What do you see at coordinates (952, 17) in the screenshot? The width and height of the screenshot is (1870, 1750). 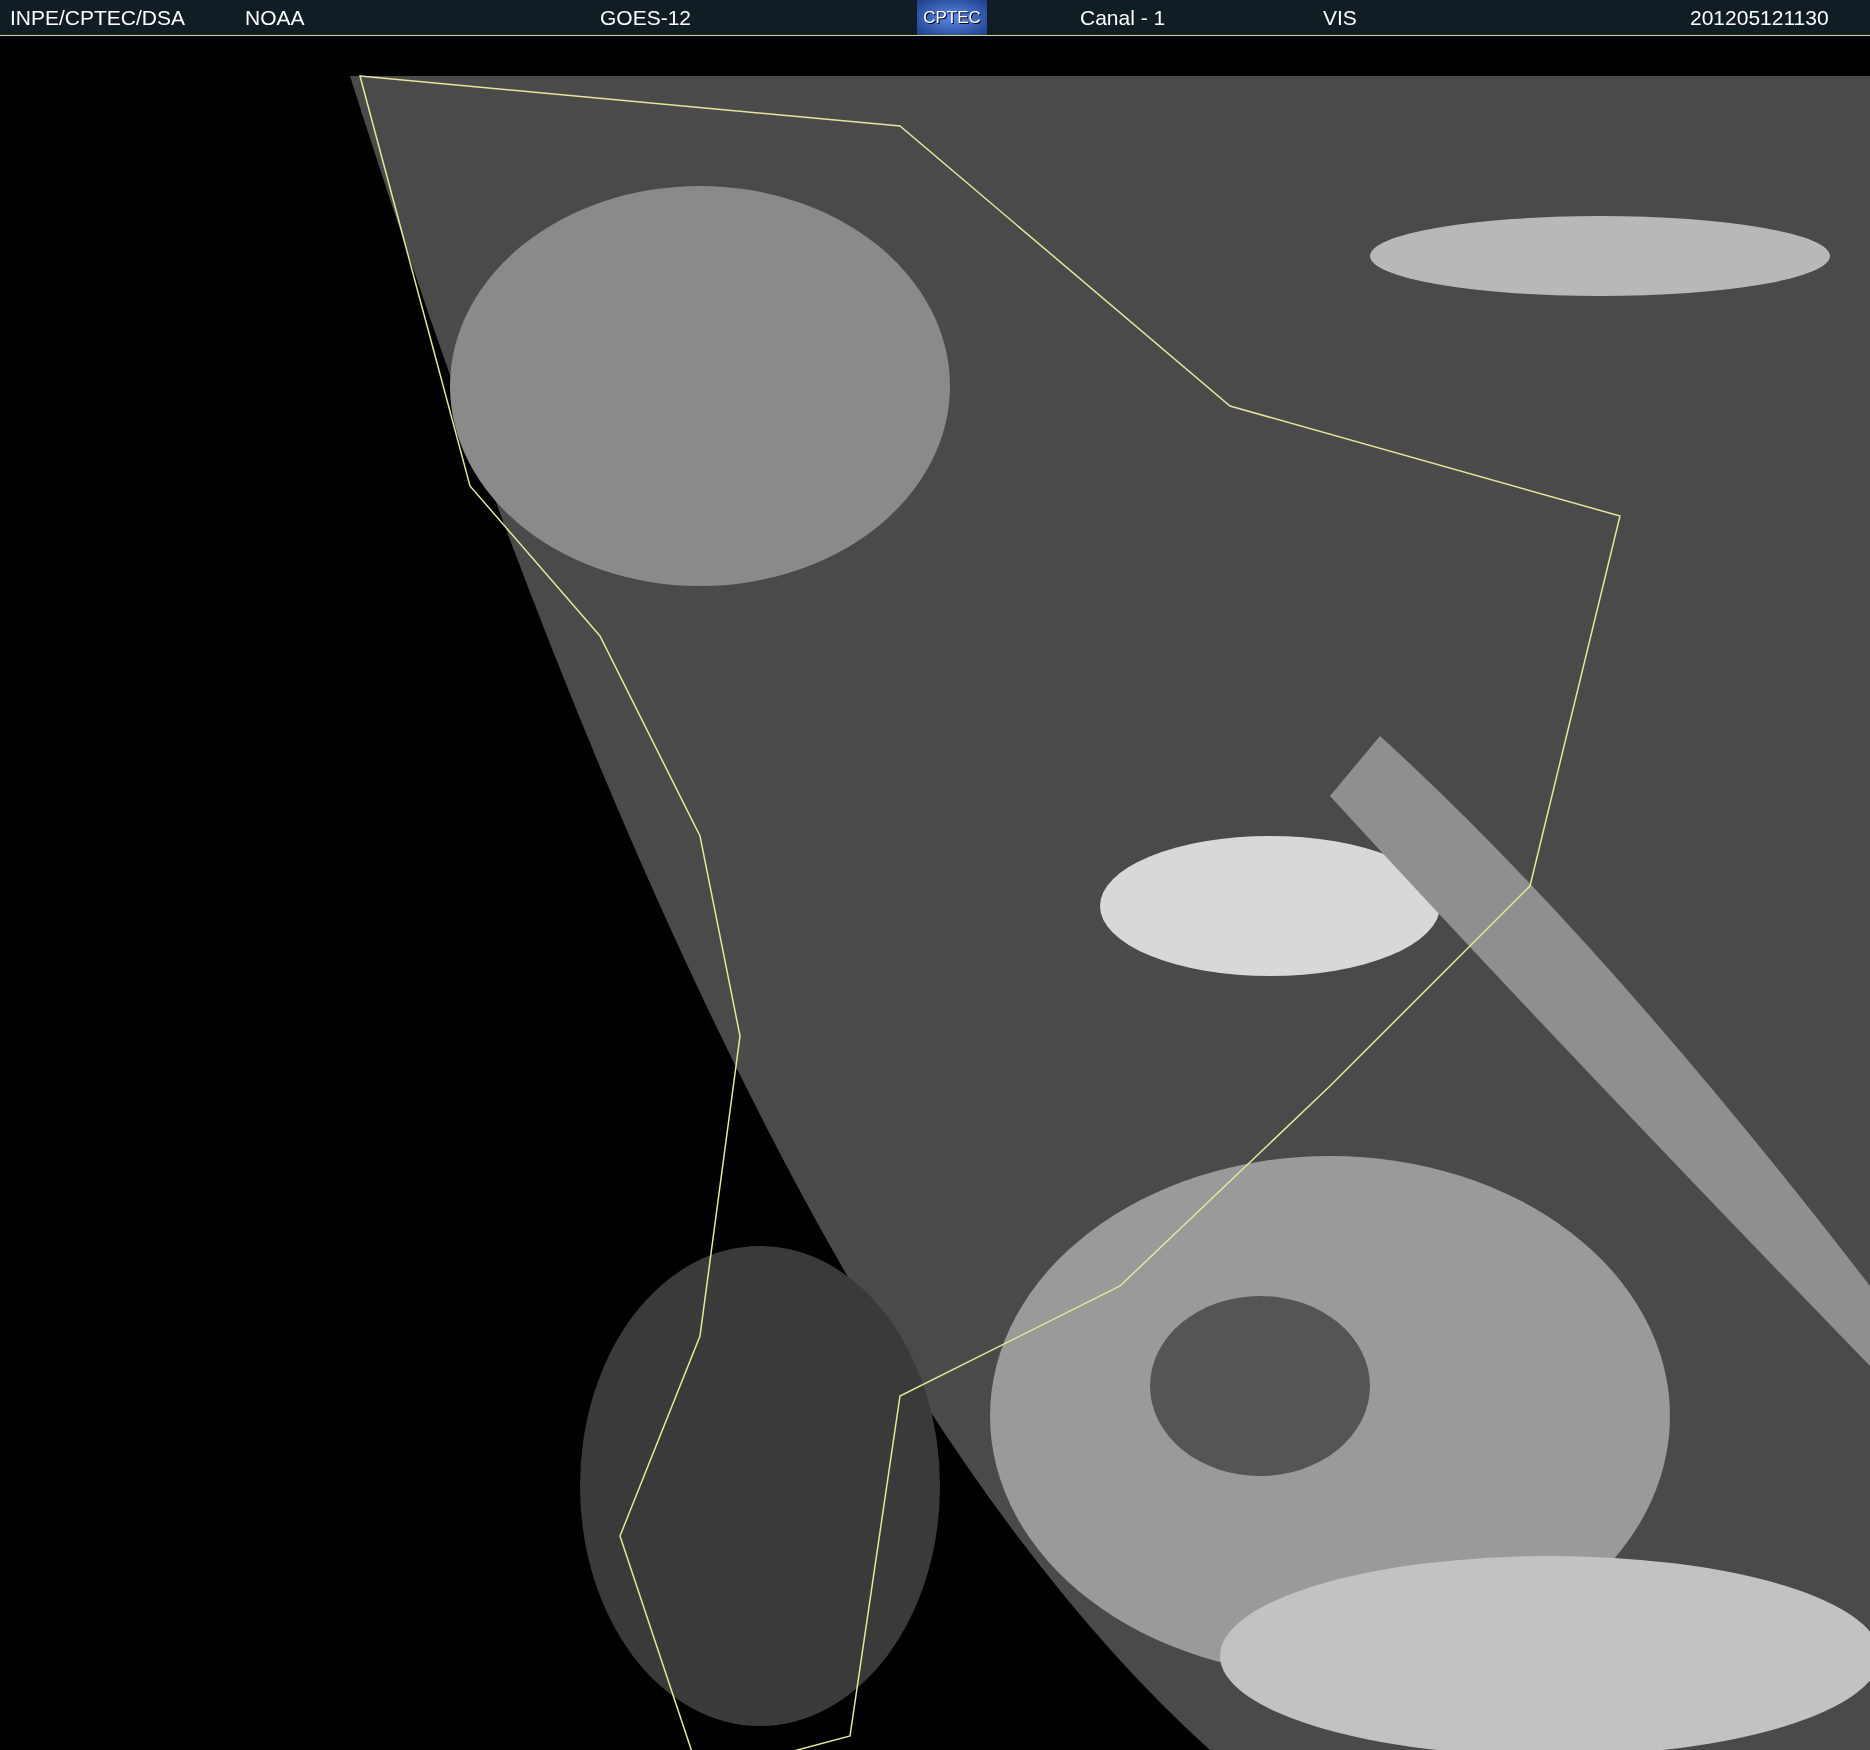 I see `cptec-logo: CPTEC` at bounding box center [952, 17].